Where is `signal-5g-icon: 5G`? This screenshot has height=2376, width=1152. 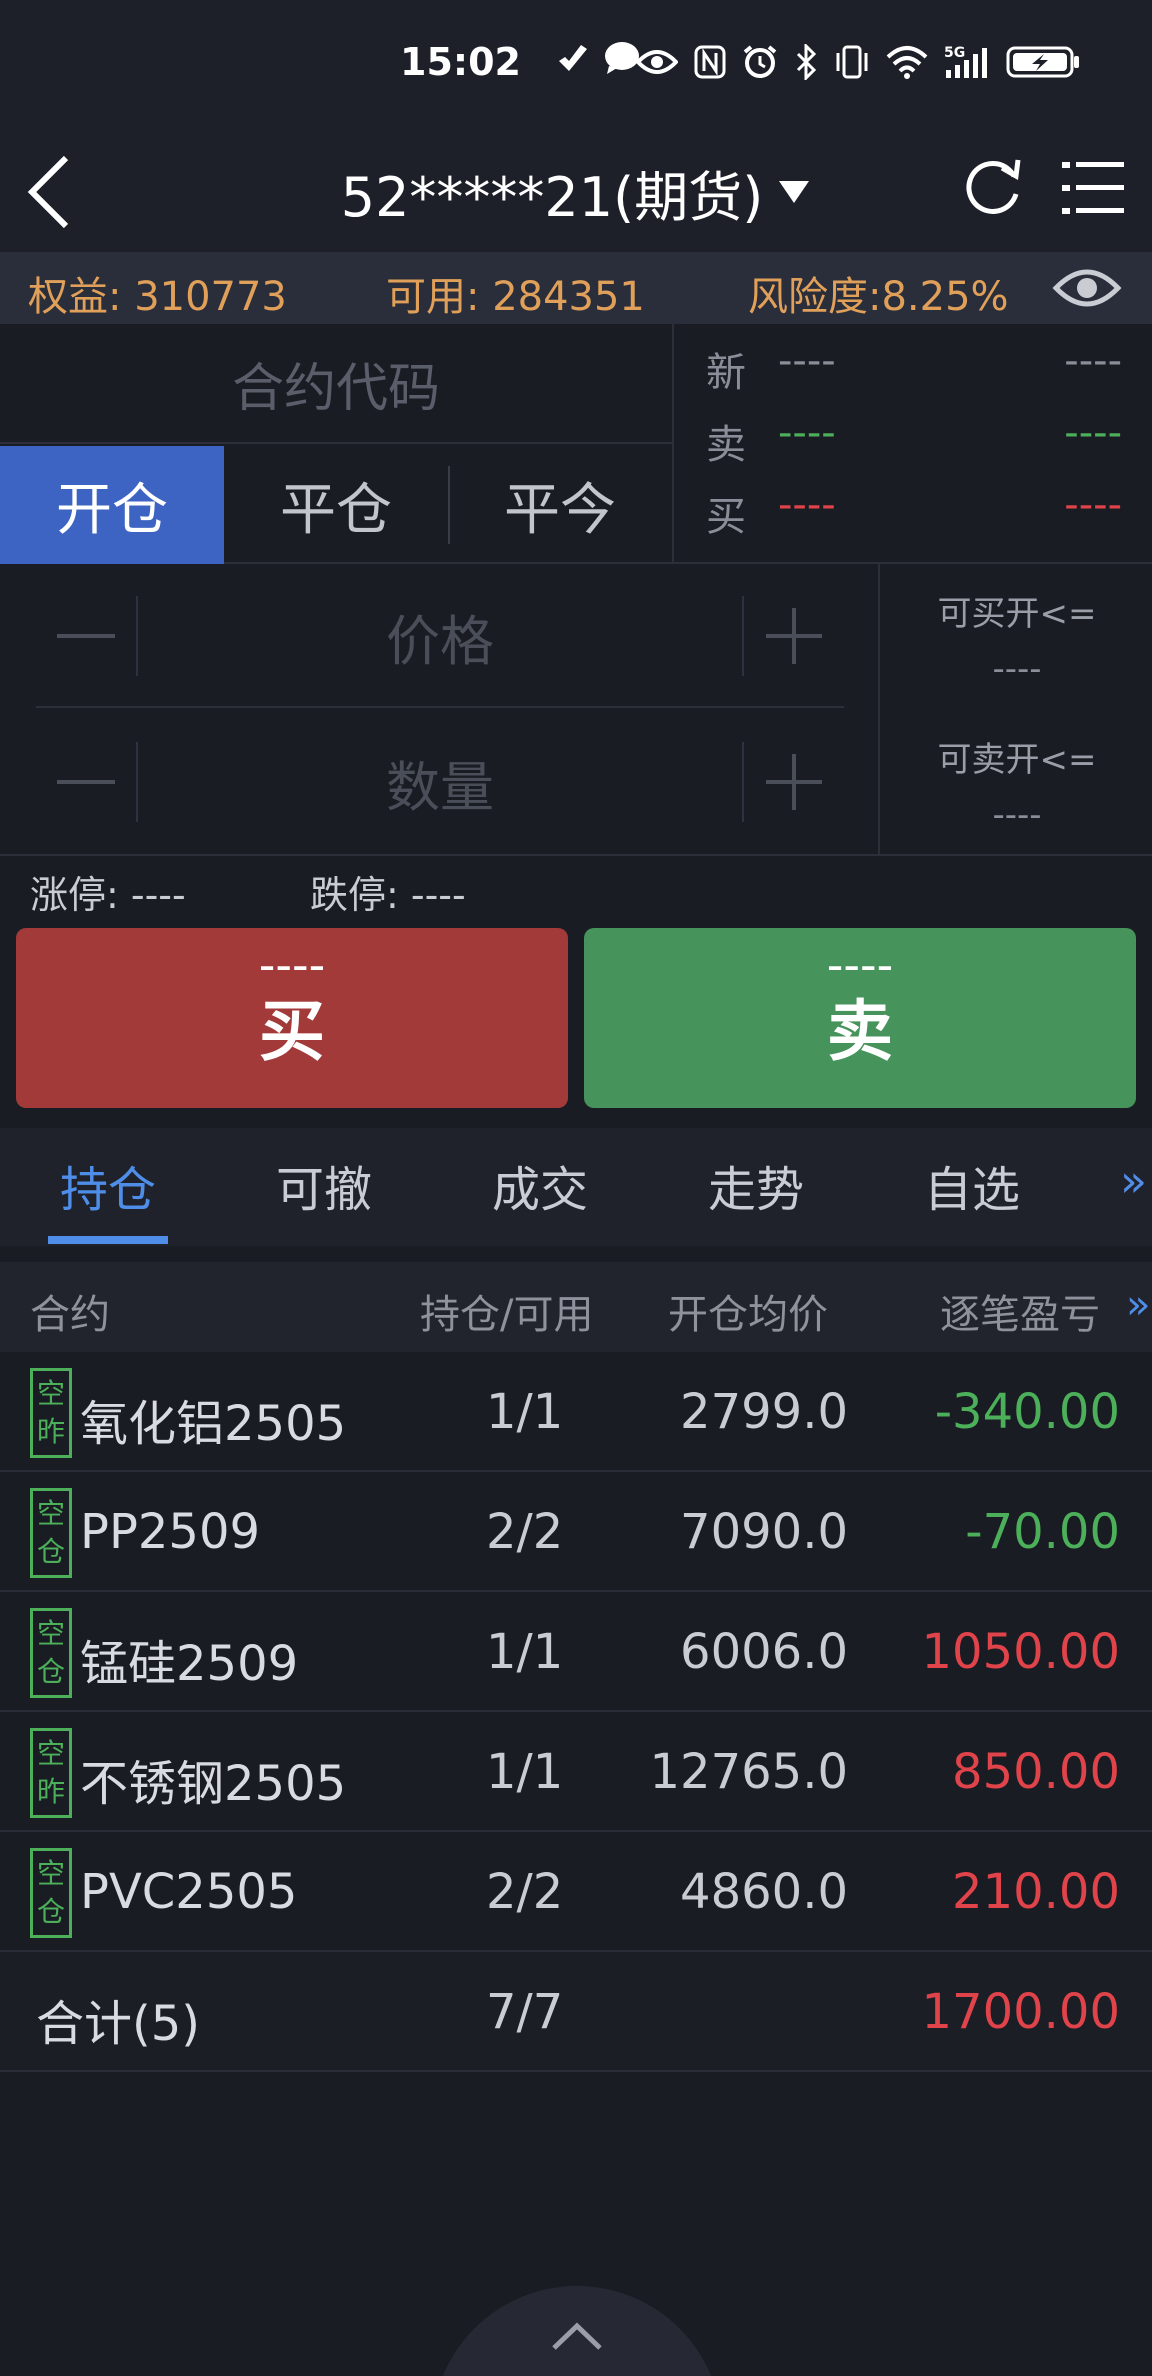 signal-5g-icon: 5G is located at coordinates (965, 61).